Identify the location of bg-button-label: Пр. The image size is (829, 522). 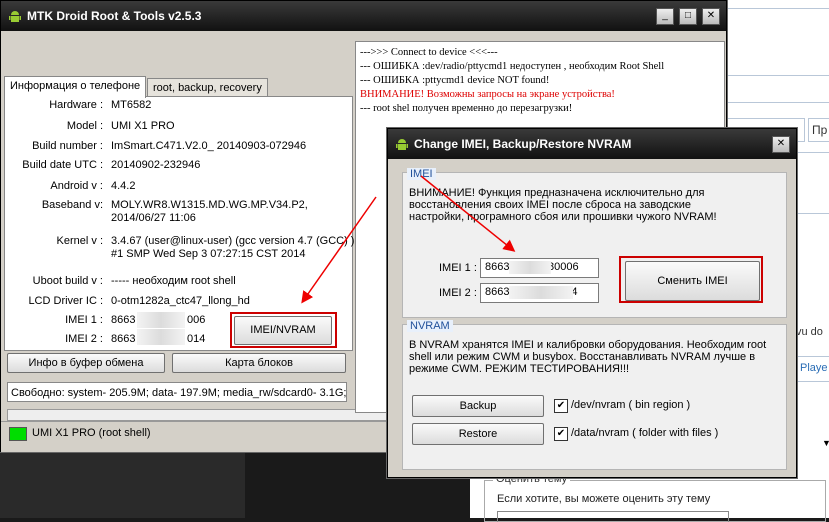
(820, 130).